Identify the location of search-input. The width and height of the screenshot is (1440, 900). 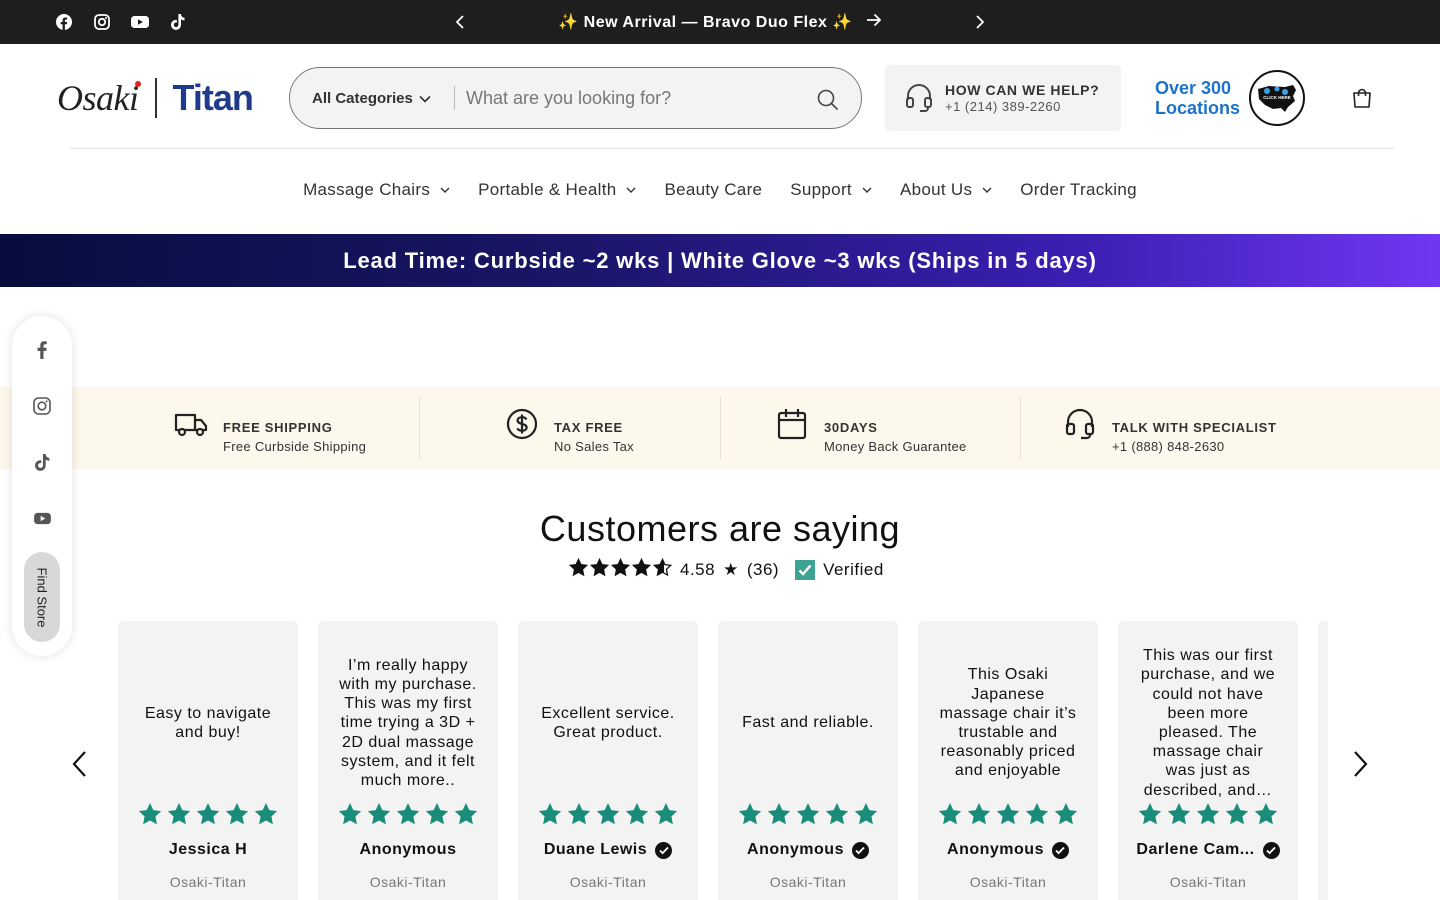
(626, 98).